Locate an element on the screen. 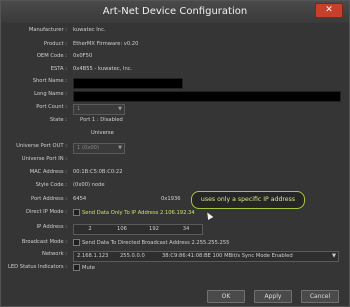 This screenshot has width=350, height=307. state-value: Port 1 : Disabled is located at coordinates (101, 120).